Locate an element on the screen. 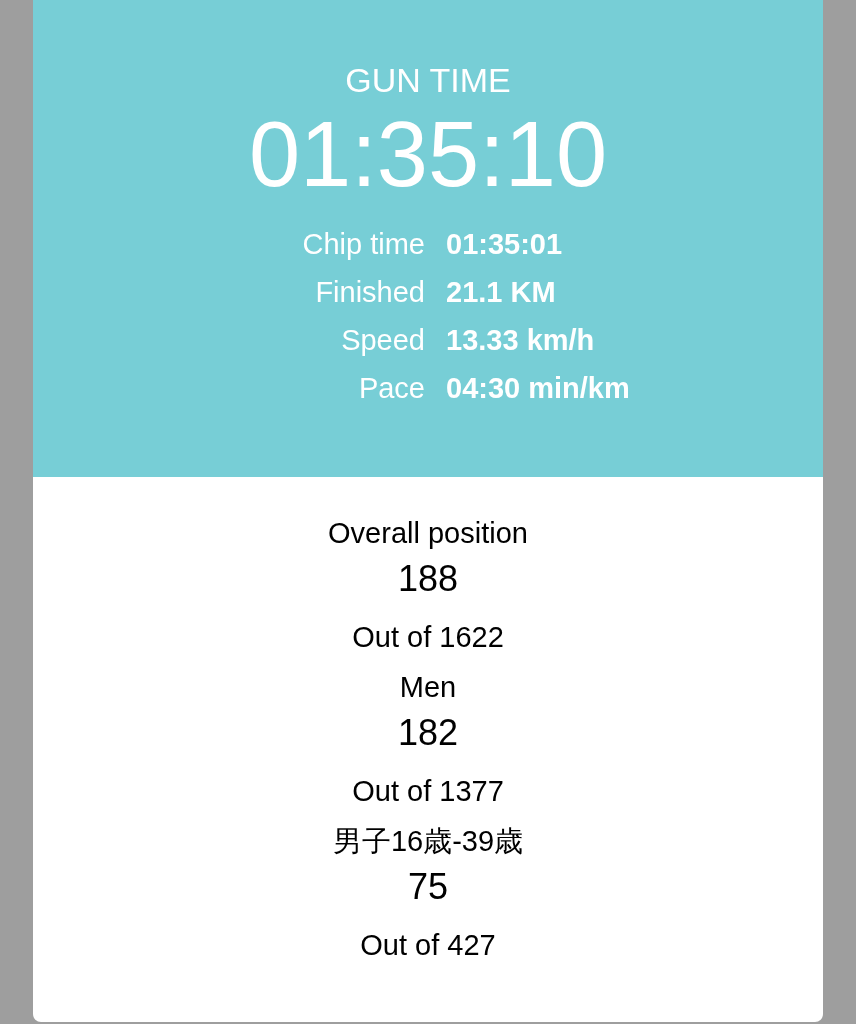 This screenshot has width=856, height=1024. stat-value: 04:30 min/km is located at coordinates (538, 388).